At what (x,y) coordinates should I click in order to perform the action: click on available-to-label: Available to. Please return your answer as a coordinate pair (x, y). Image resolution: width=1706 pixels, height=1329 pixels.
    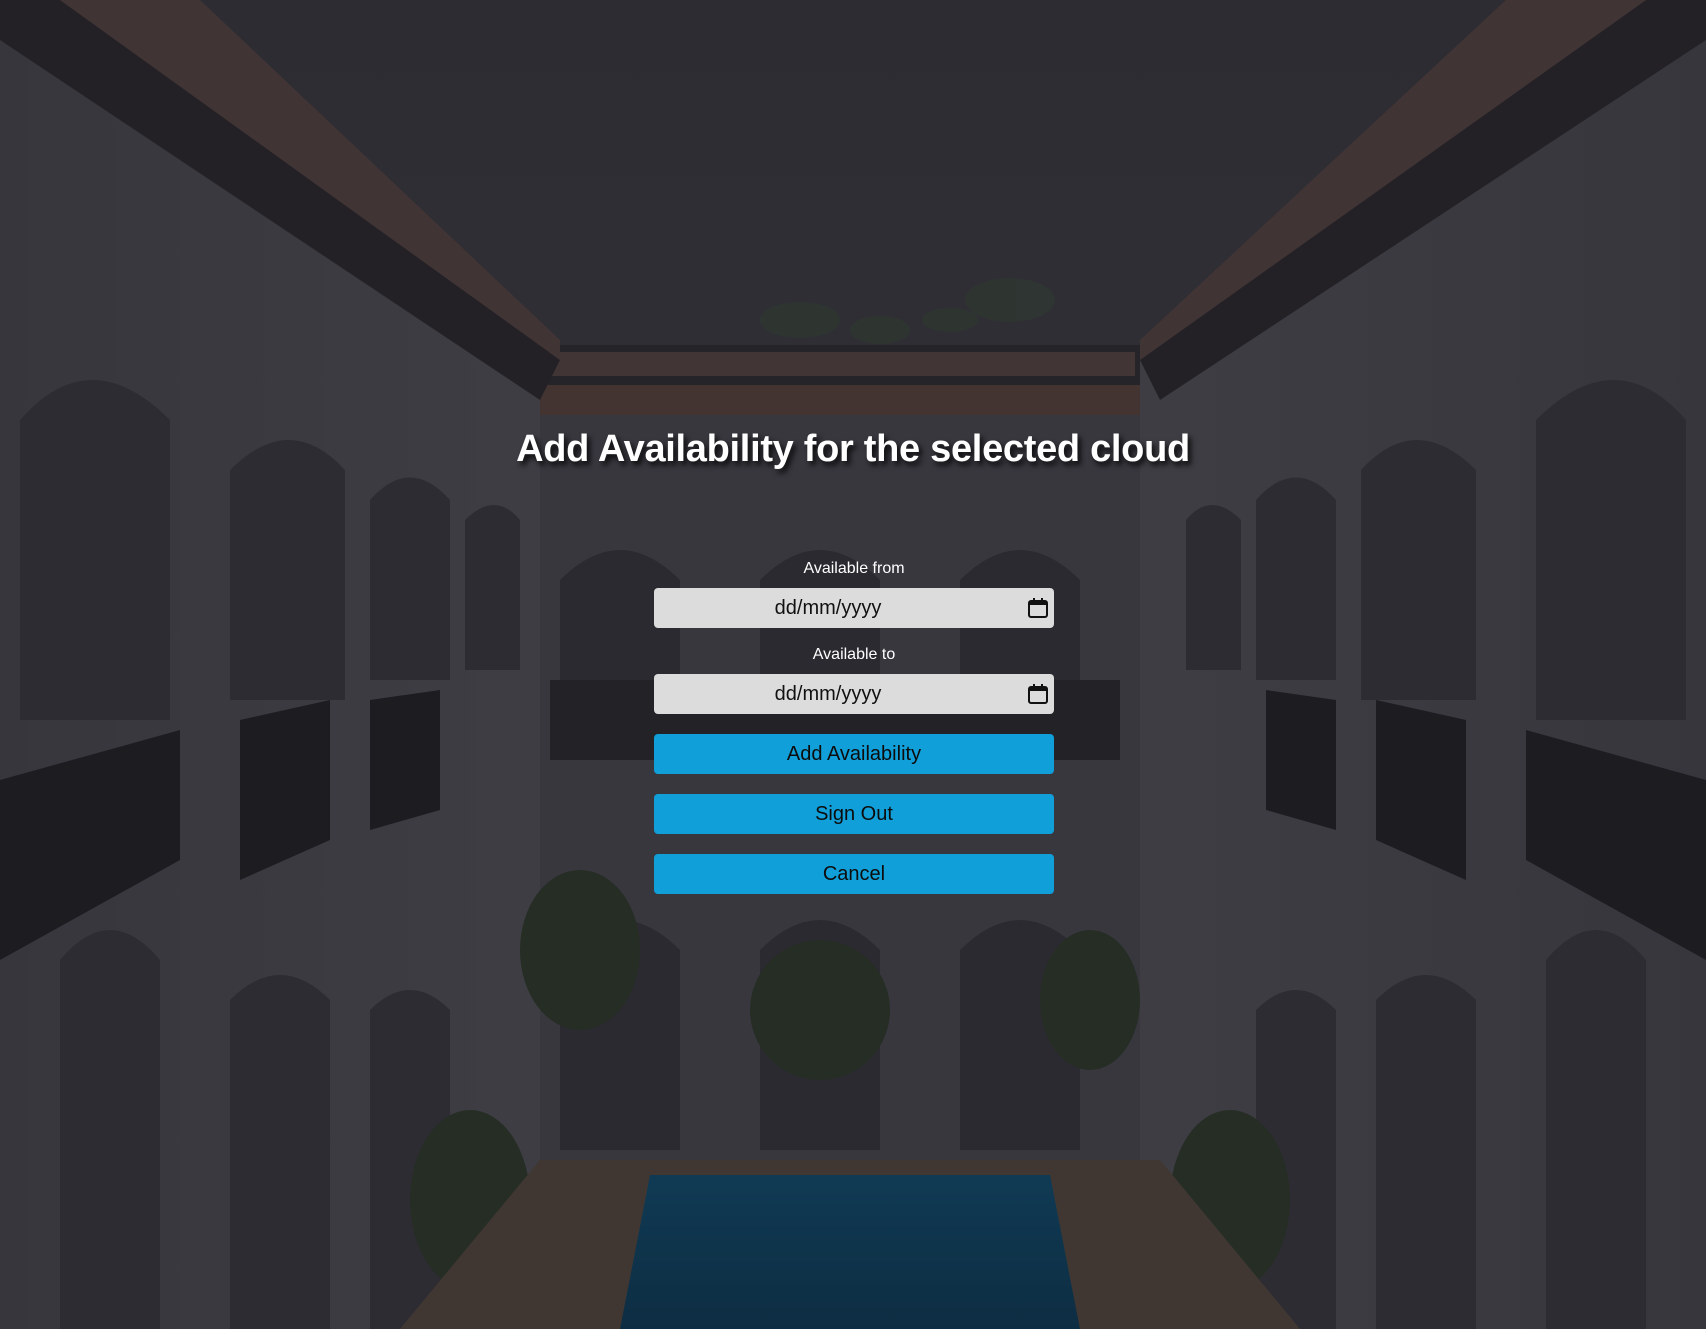
    Looking at the image, I should click on (854, 654).